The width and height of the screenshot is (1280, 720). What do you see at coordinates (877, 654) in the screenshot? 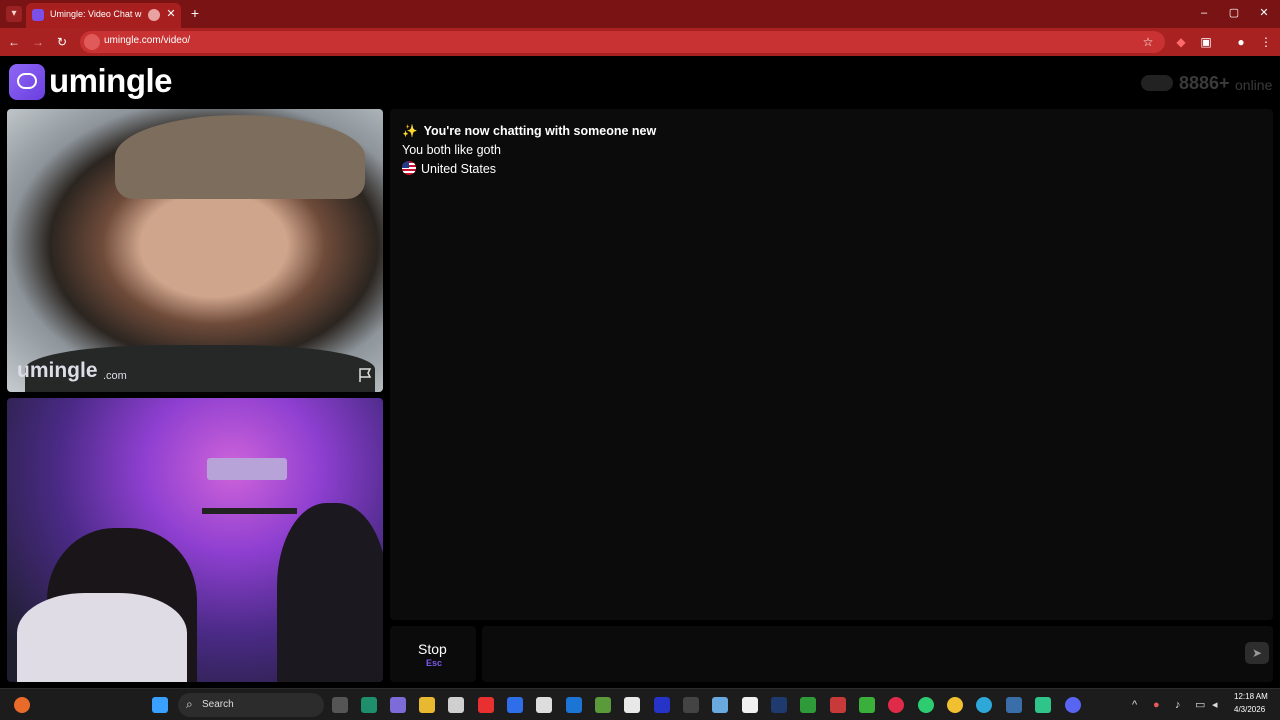
I see `message-input` at bounding box center [877, 654].